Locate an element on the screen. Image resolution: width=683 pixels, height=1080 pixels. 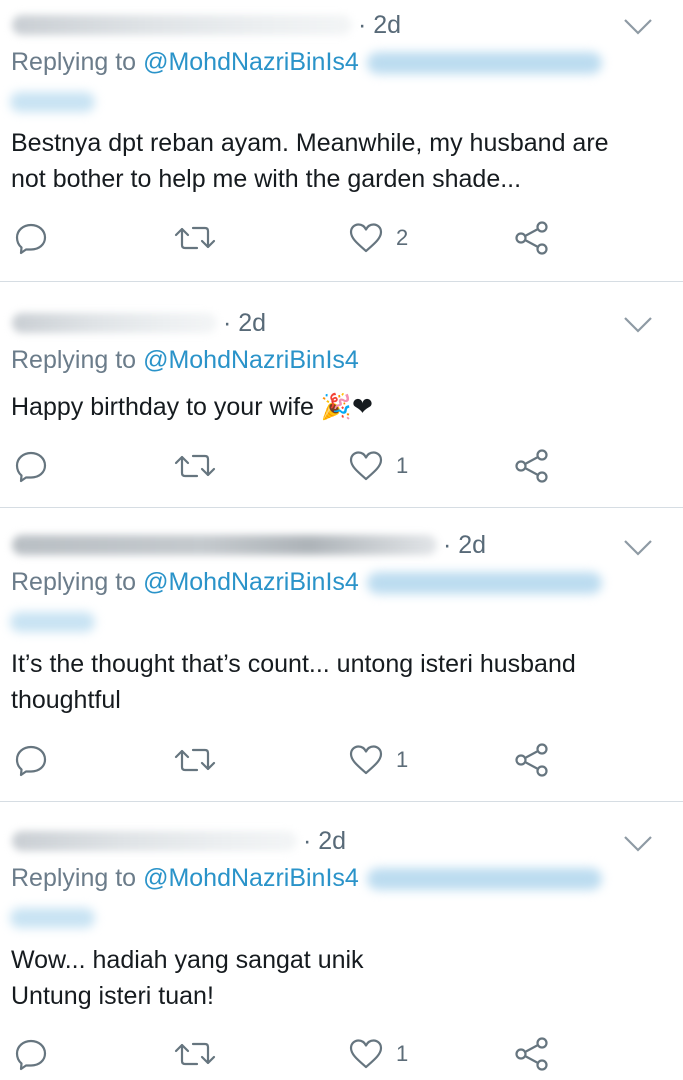
tweet-actions: 2 is located at coordinates (341, 238).